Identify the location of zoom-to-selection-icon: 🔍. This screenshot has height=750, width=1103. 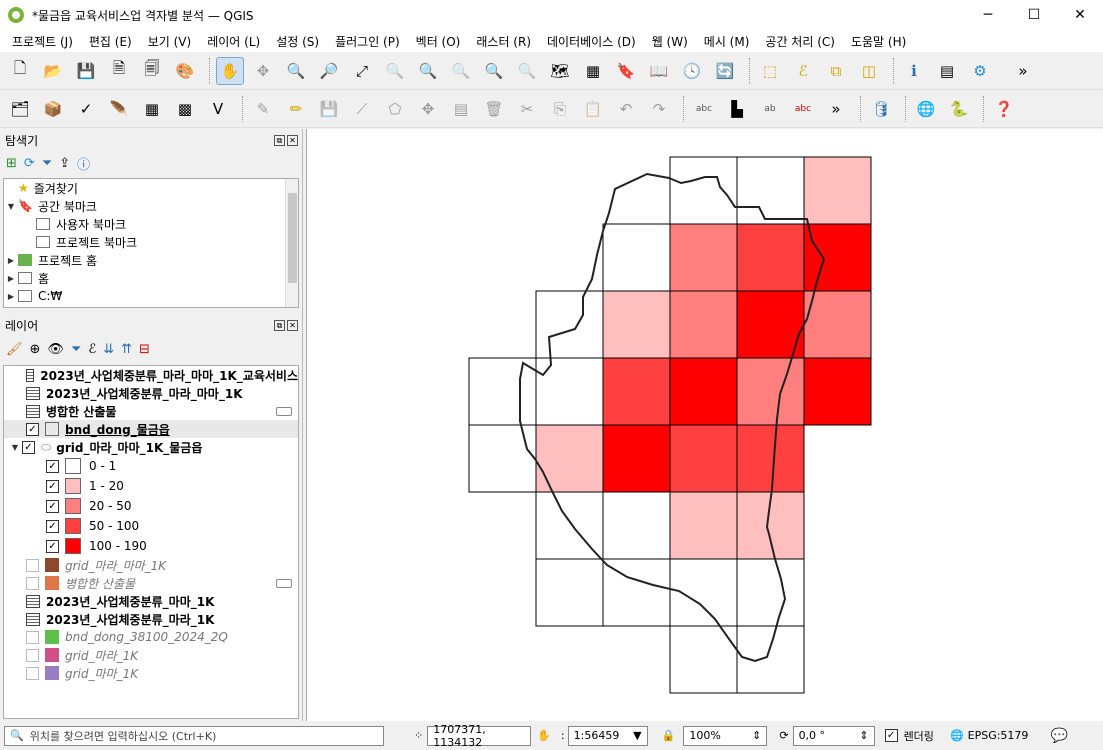
(395, 71).